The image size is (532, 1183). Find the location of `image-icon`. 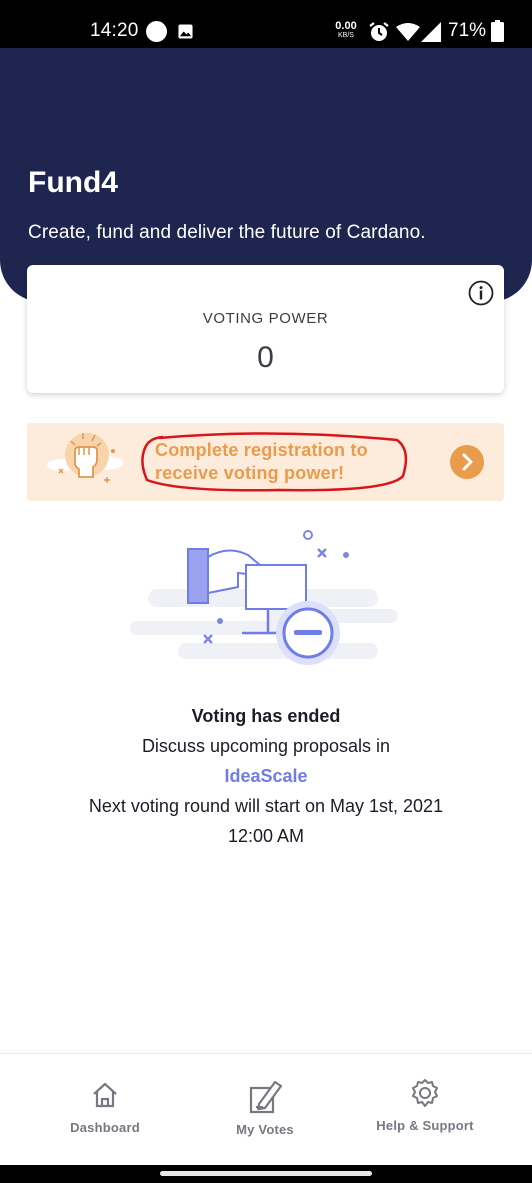

image-icon is located at coordinates (185, 31).